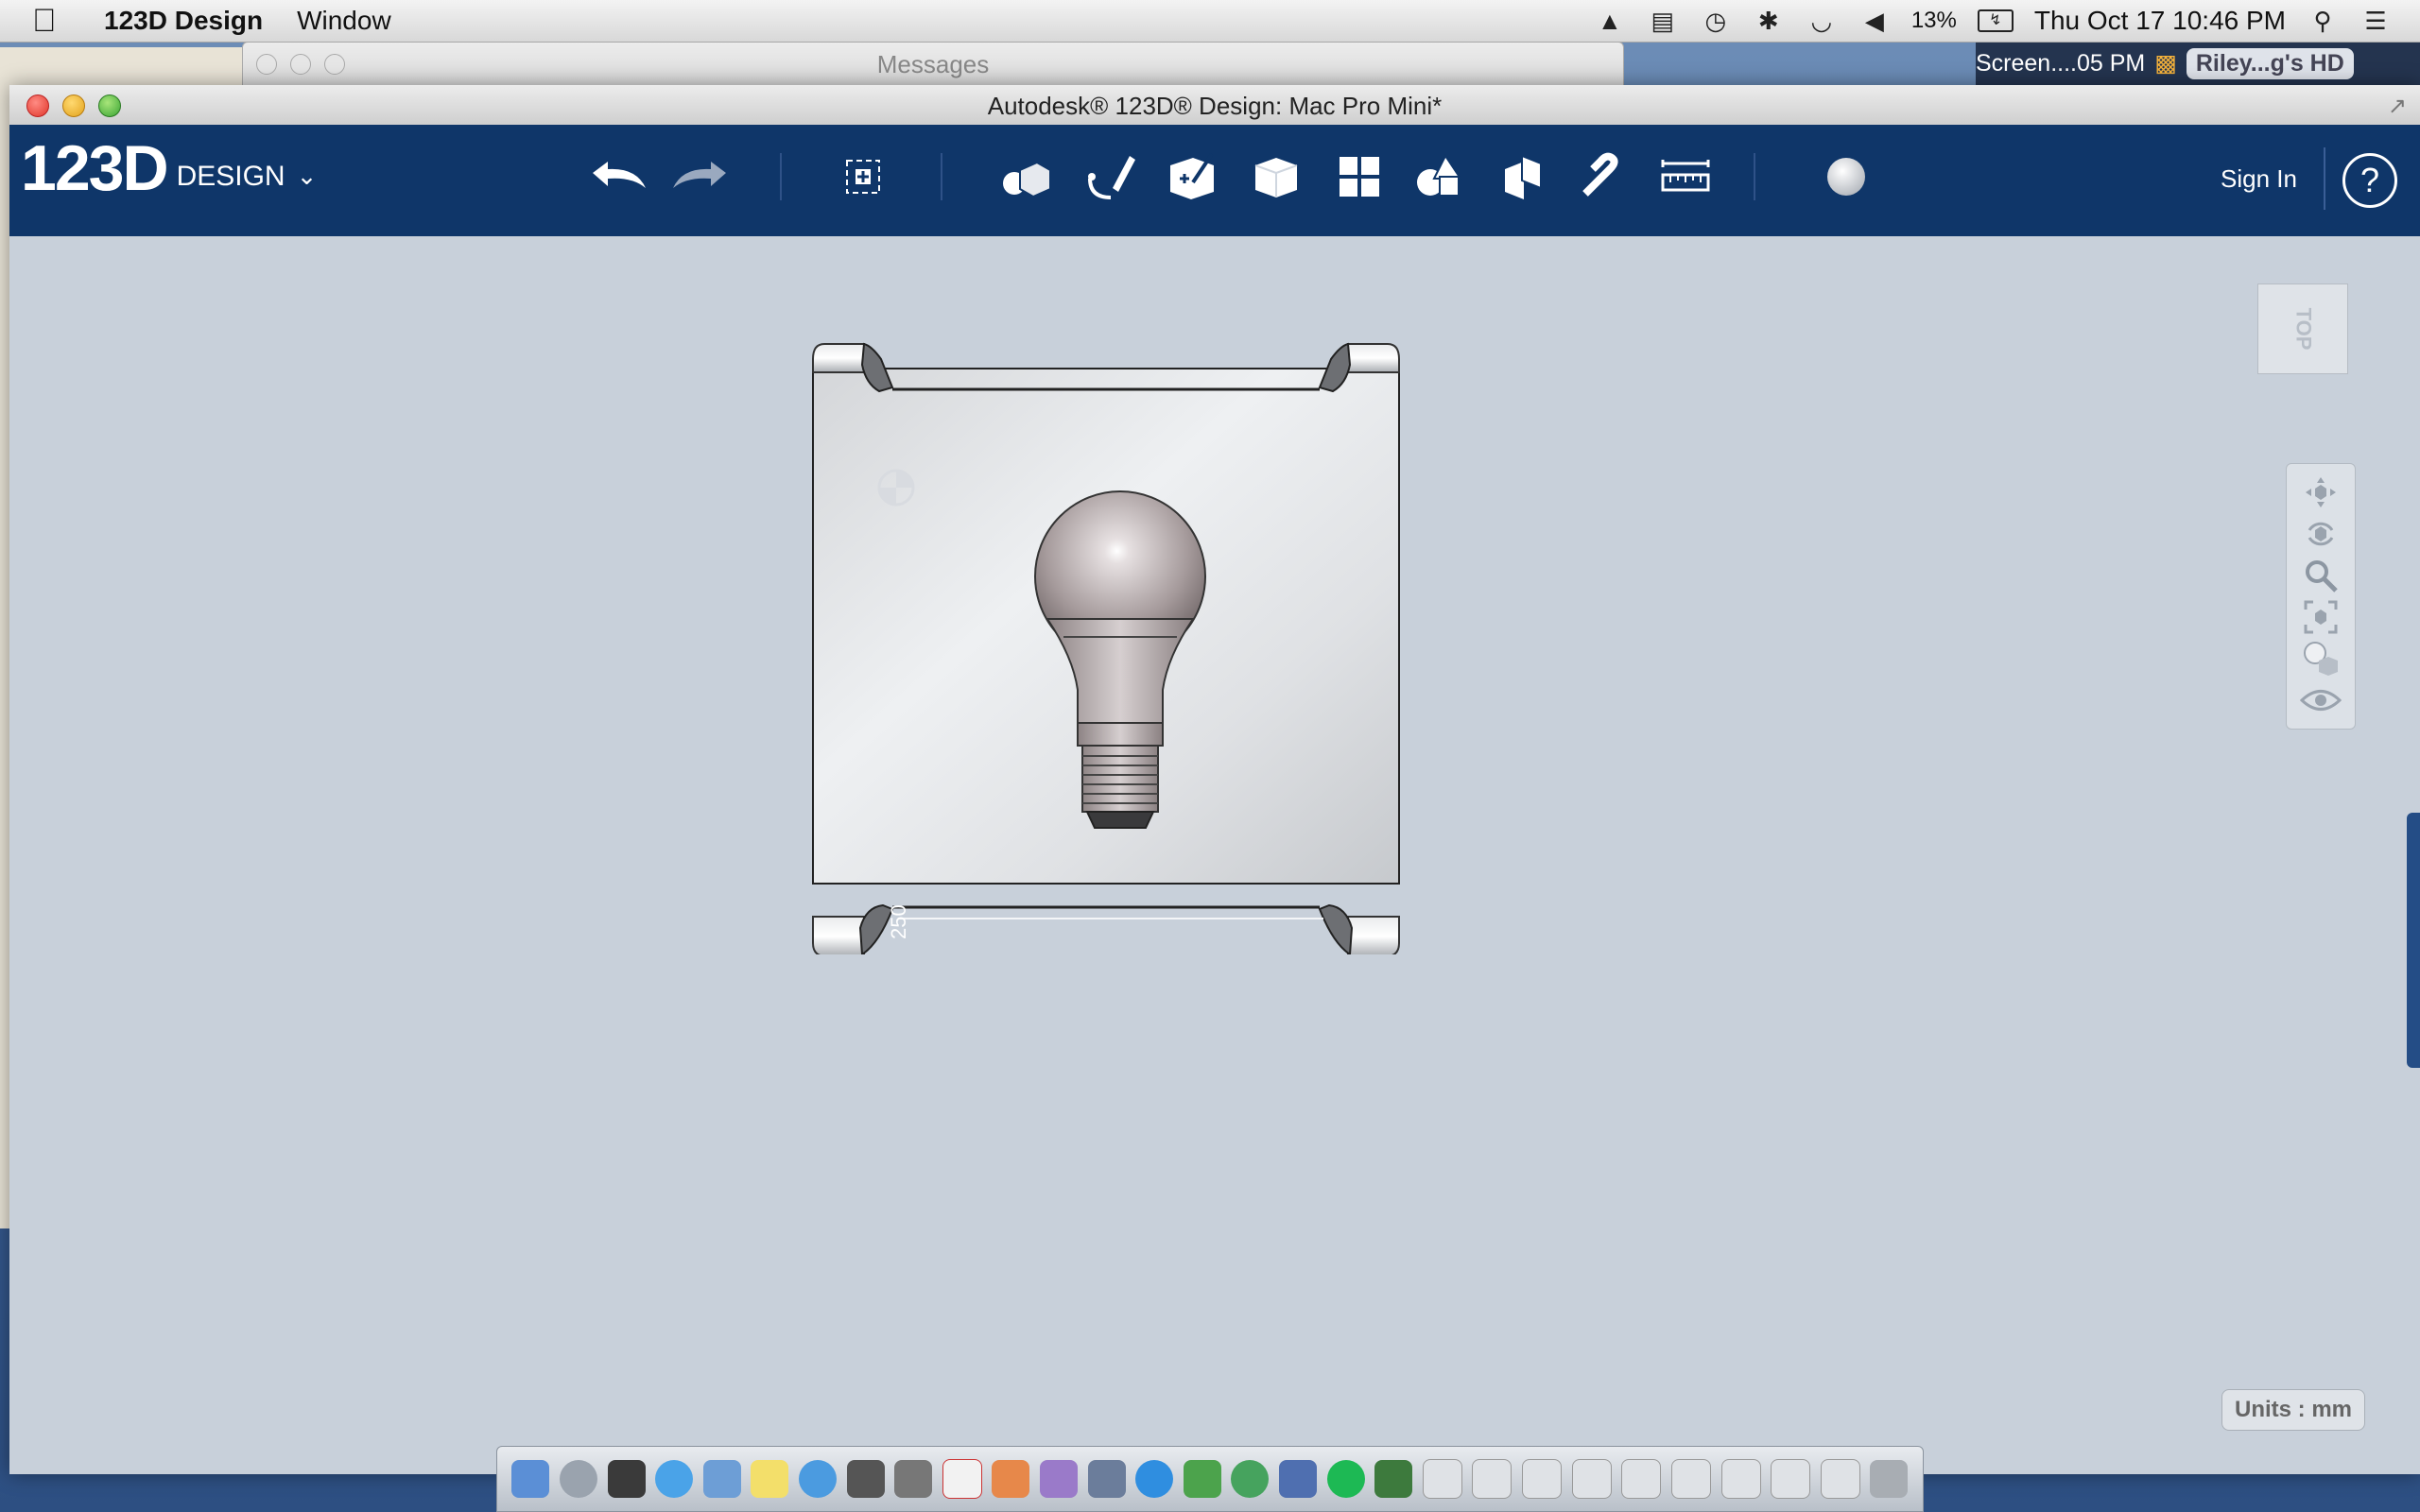 This screenshot has height=1512, width=2420. I want to click on network-icon: ▤, so click(1663, 21).